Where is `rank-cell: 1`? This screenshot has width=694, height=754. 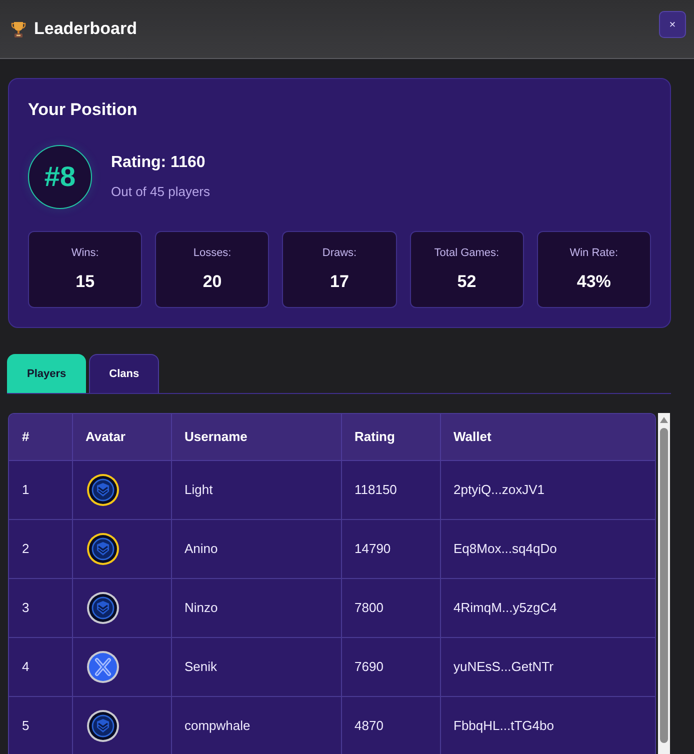 rank-cell: 1 is located at coordinates (40, 489).